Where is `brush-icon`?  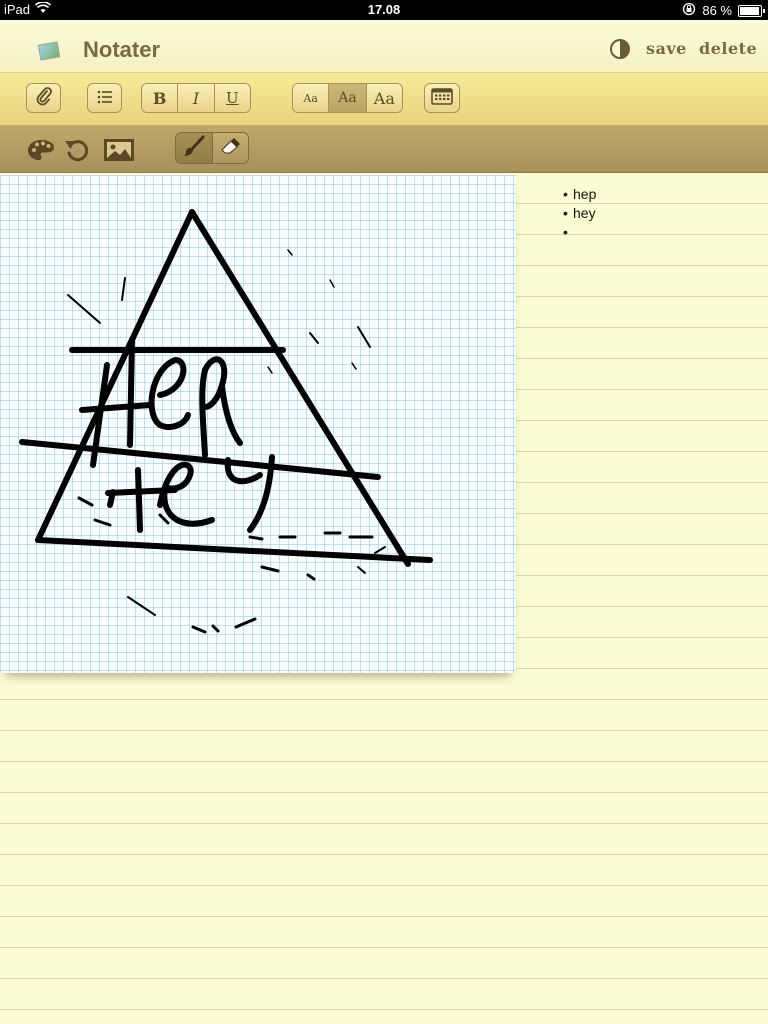 brush-icon is located at coordinates (194, 148).